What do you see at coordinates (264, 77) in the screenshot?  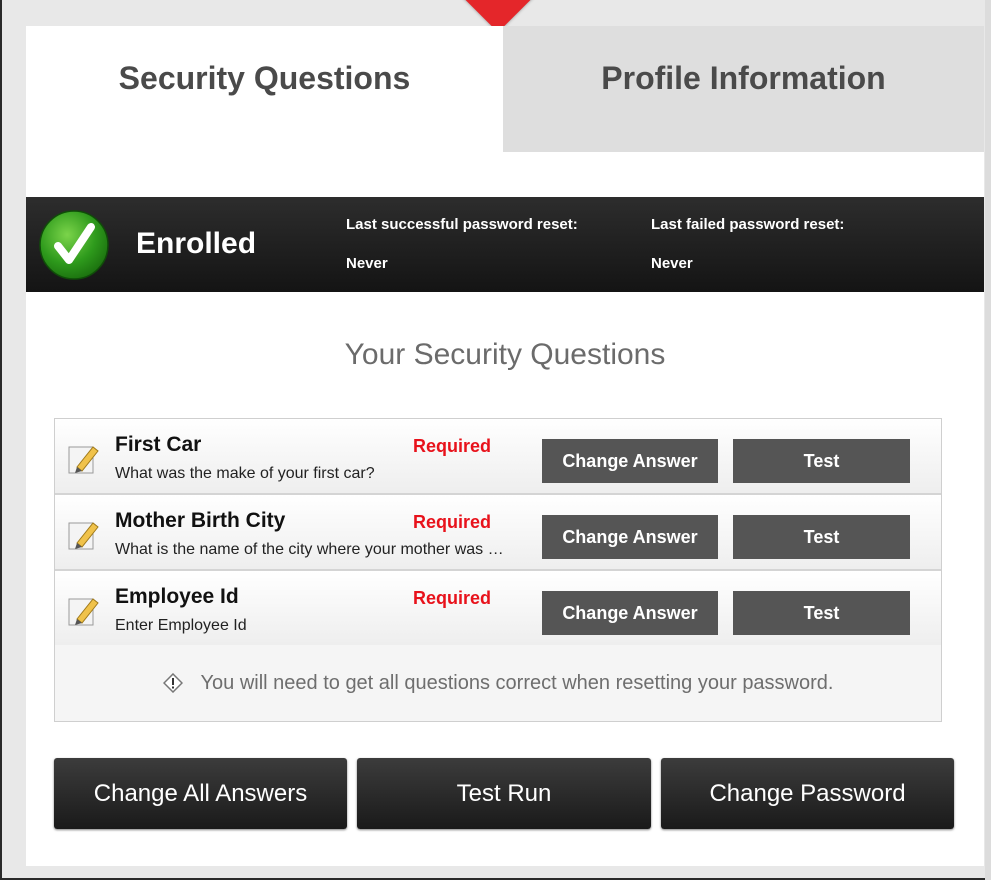 I see `tab-security-questions-label: Security Questions` at bounding box center [264, 77].